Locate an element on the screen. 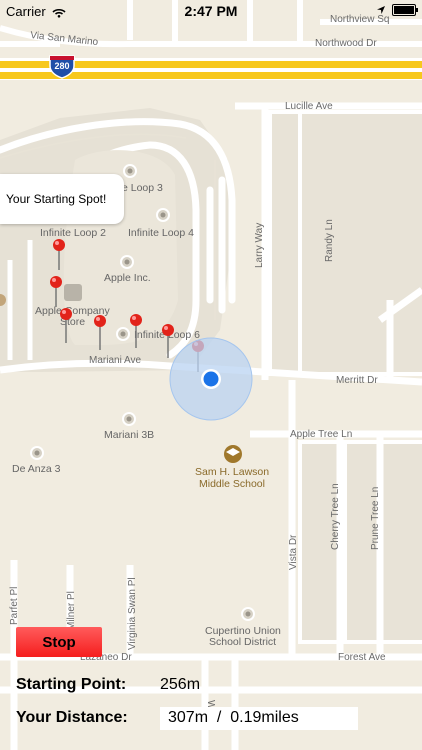 The width and height of the screenshot is (422, 750). callout-text: Your Starting Spot! is located at coordinates (56, 199).